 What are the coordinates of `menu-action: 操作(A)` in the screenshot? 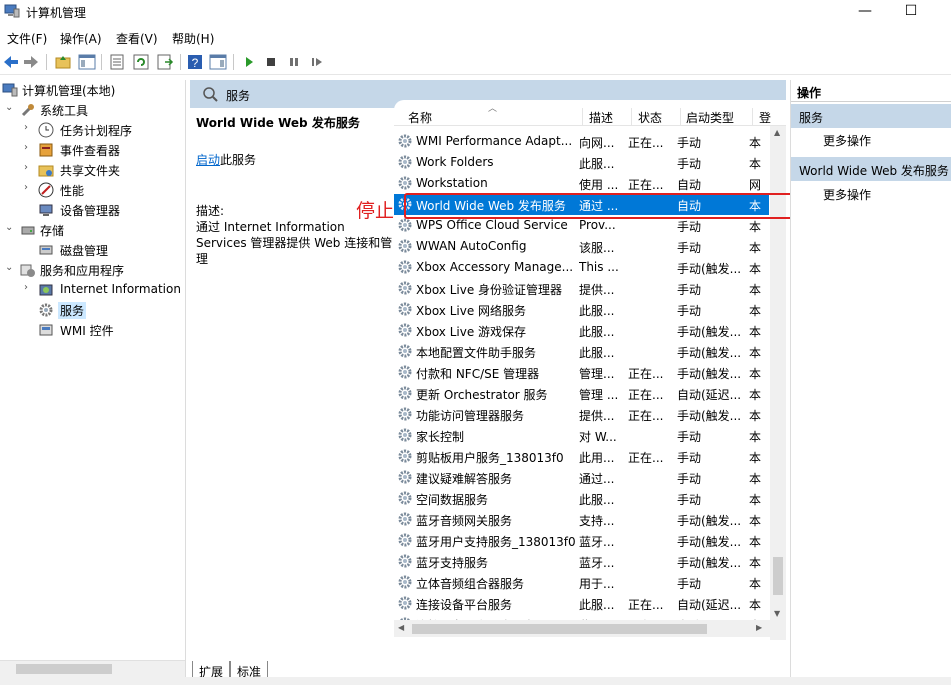 It's located at (81, 38).